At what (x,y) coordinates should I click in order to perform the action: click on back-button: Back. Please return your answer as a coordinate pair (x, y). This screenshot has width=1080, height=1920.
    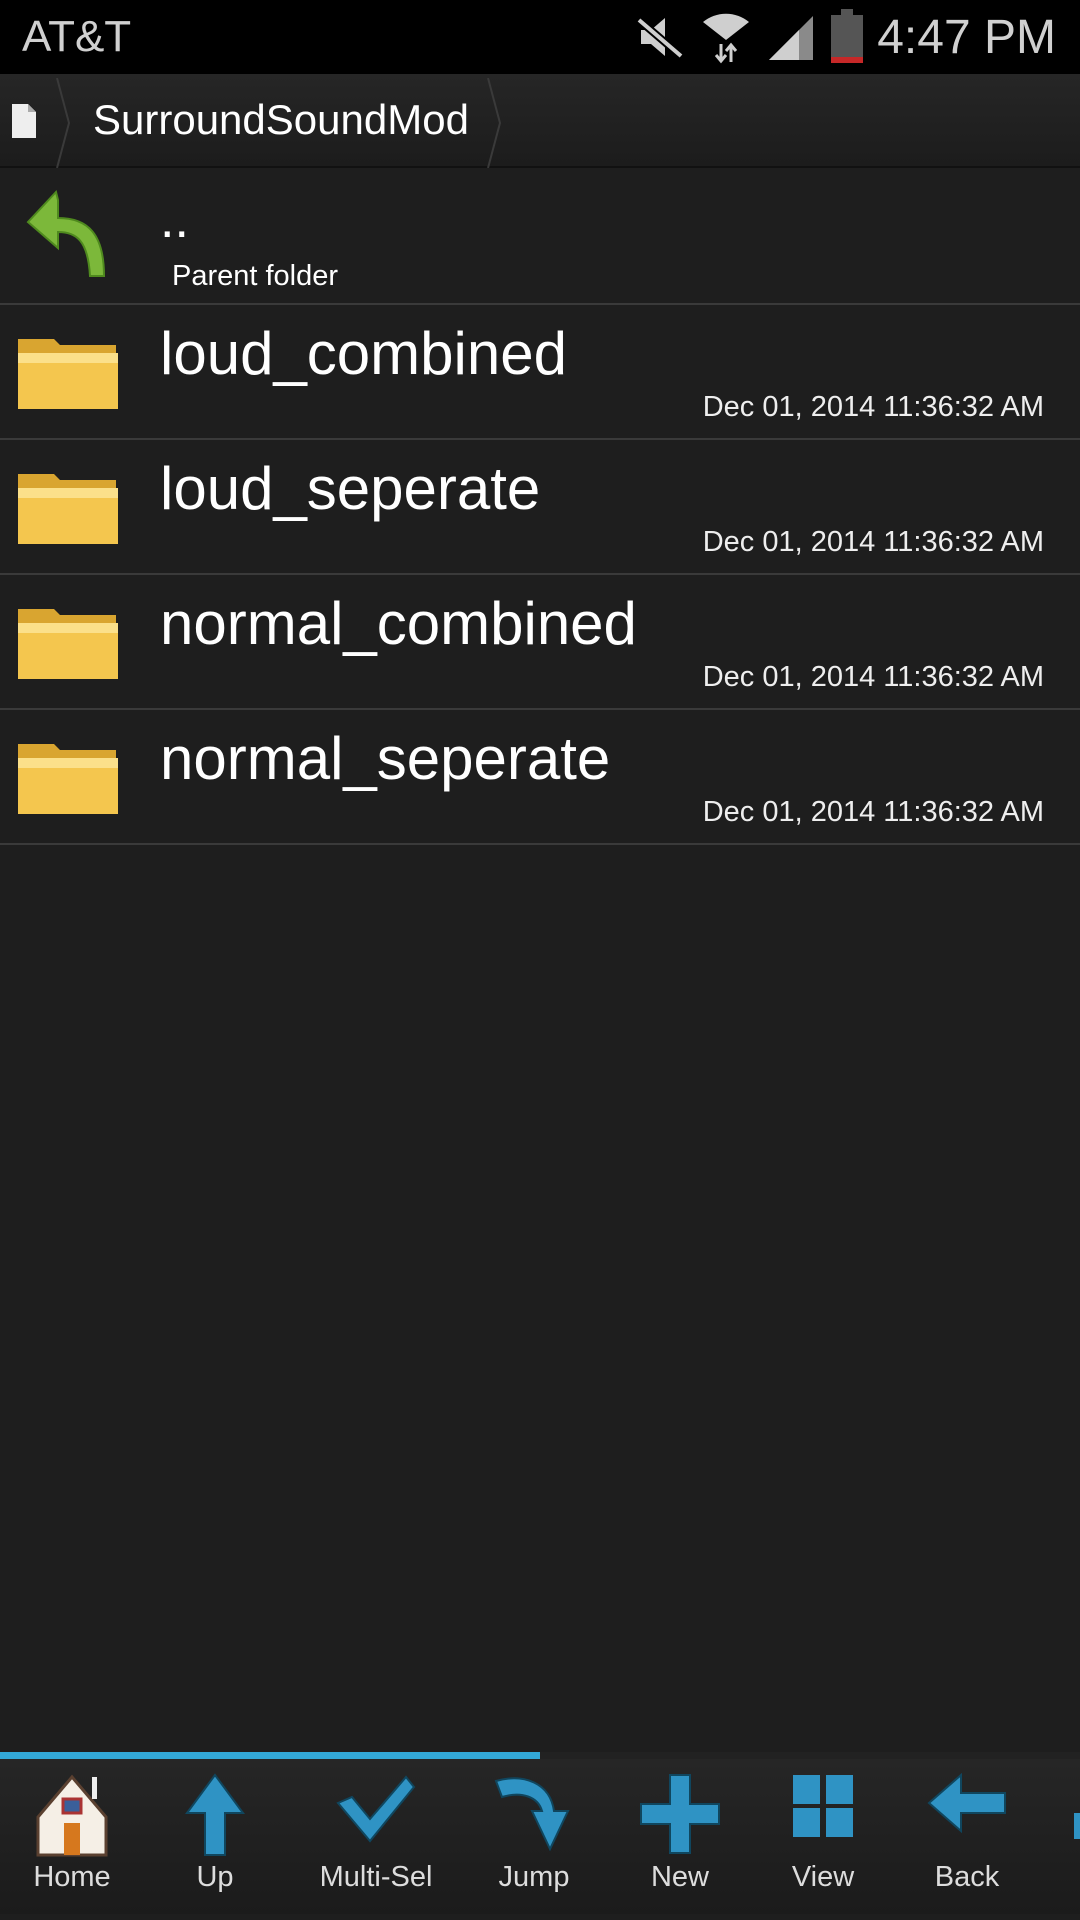
    Looking at the image, I should click on (967, 1836).